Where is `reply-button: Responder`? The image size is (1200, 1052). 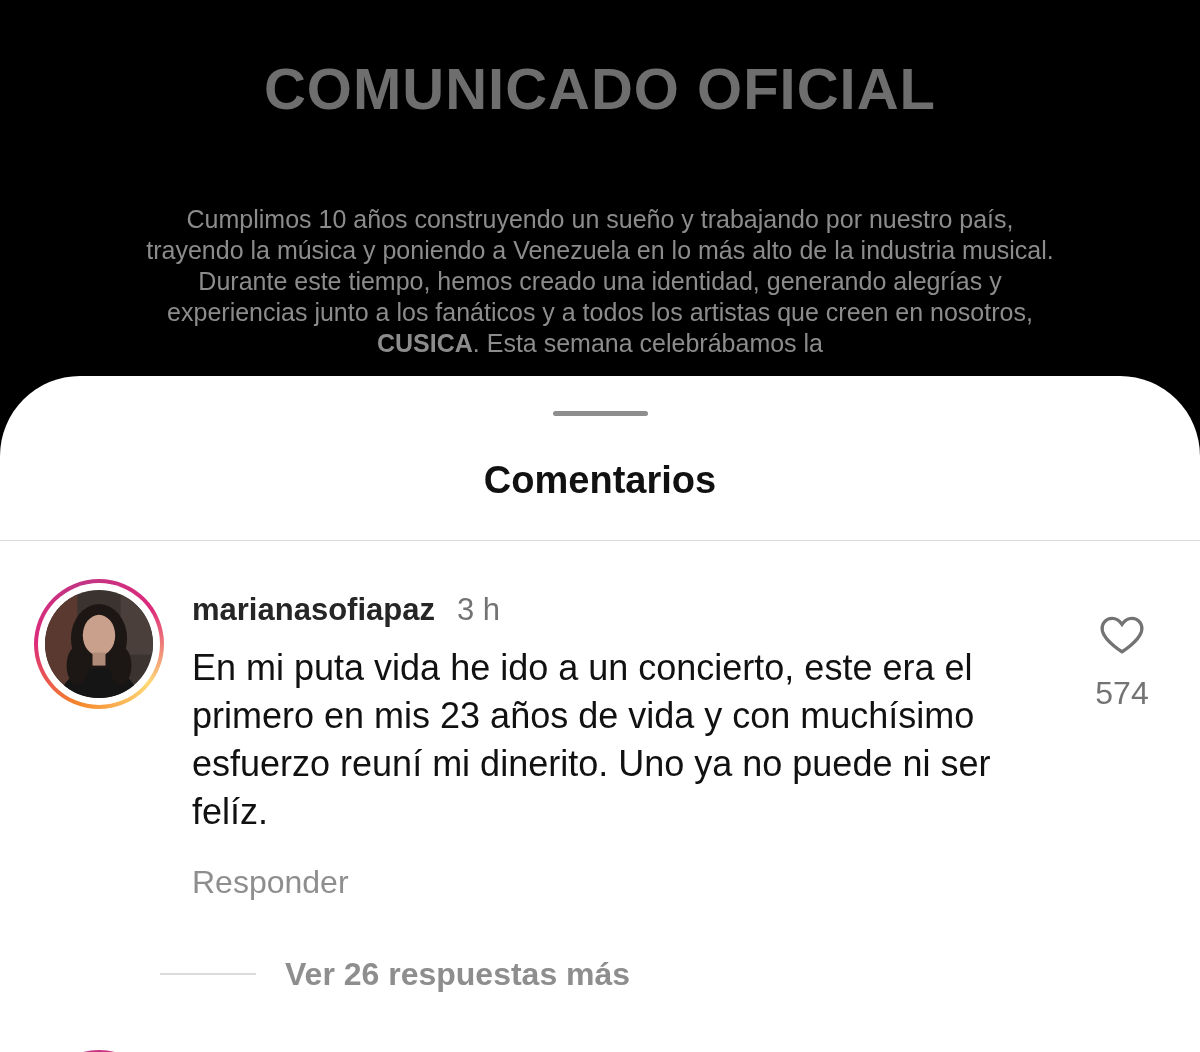
reply-button: Responder is located at coordinates (270, 881).